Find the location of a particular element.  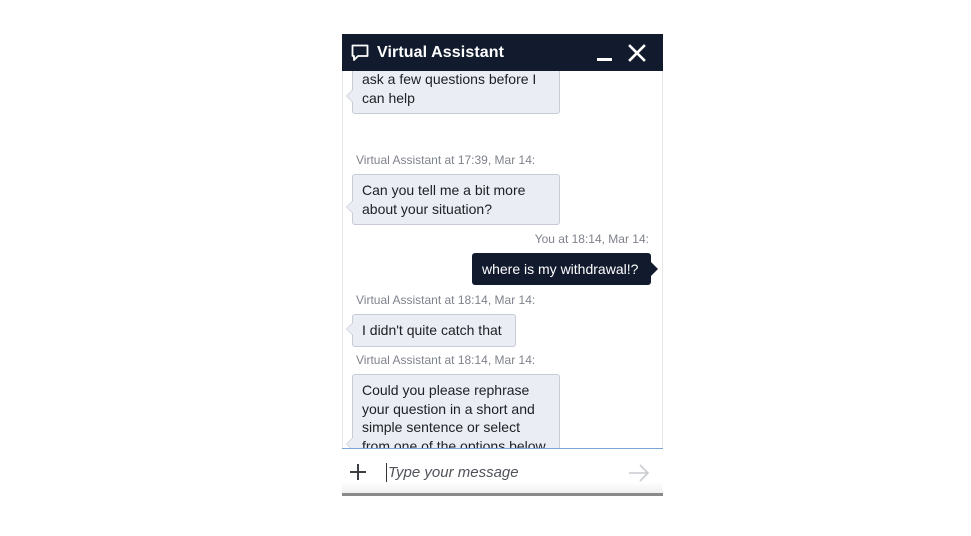

user-message: where is my withdrawal!? is located at coordinates (565, 269).